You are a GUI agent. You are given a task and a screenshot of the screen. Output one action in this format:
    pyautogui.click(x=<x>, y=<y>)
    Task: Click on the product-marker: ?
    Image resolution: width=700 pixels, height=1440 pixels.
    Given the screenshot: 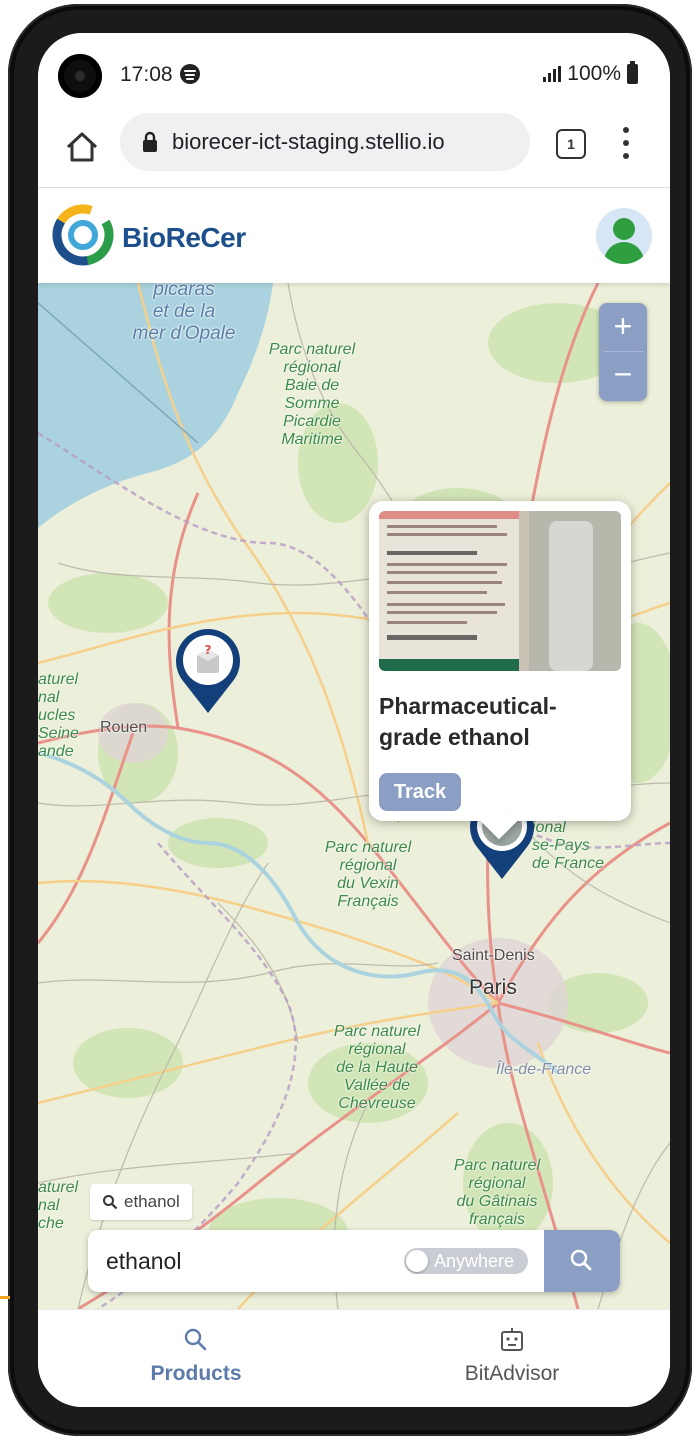 What is the action you would take?
    pyautogui.click(x=208, y=669)
    